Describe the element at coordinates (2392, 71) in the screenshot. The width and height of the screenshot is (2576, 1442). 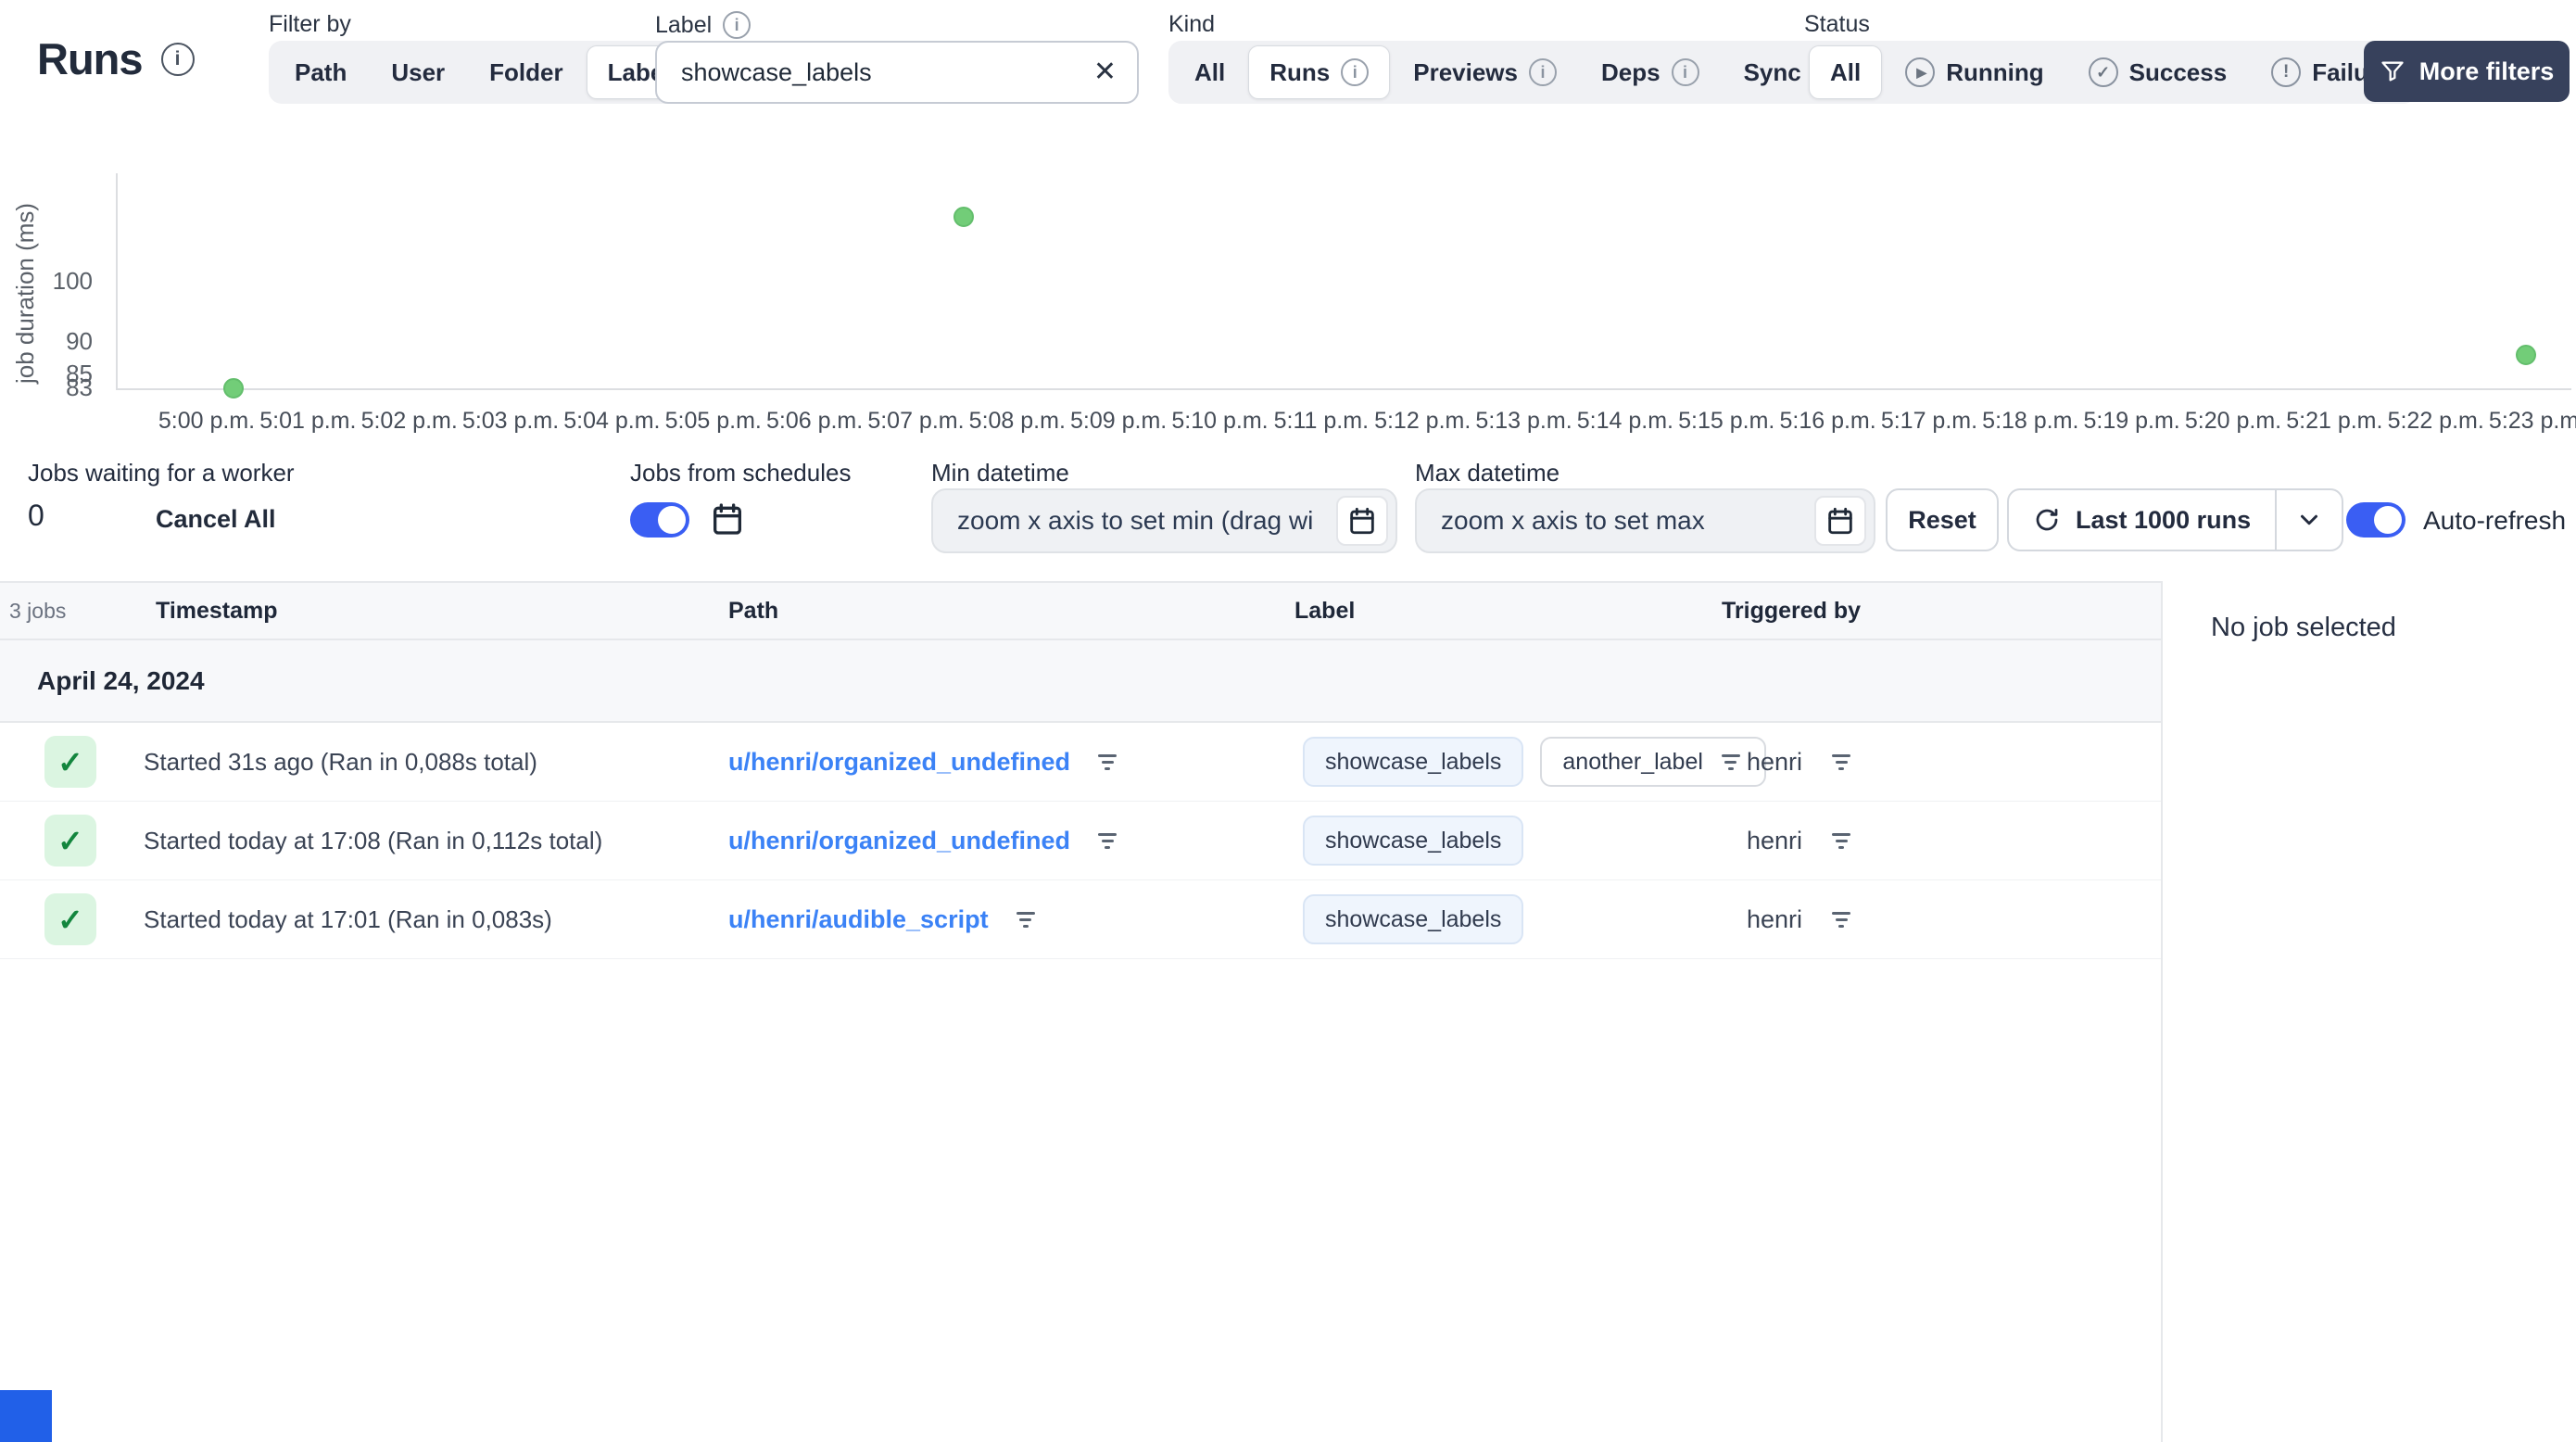
I see `funnel-icon` at that location.